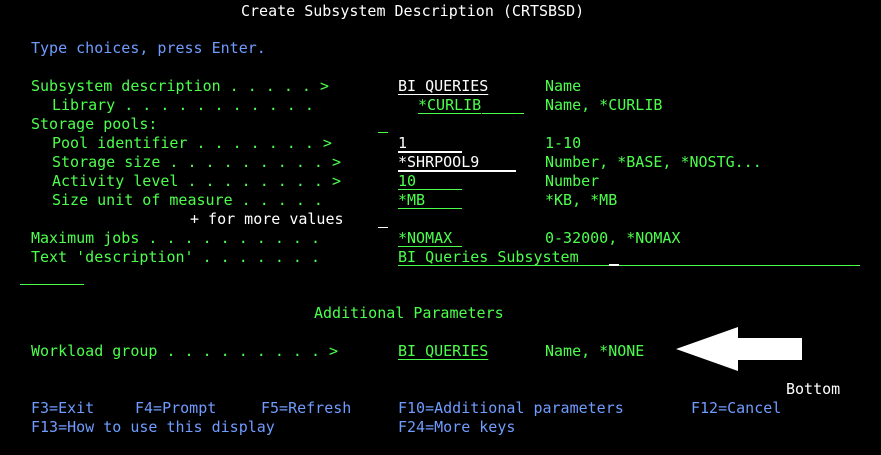  What do you see at coordinates (813, 389) in the screenshot?
I see `bottom-indicator: Bottom` at bounding box center [813, 389].